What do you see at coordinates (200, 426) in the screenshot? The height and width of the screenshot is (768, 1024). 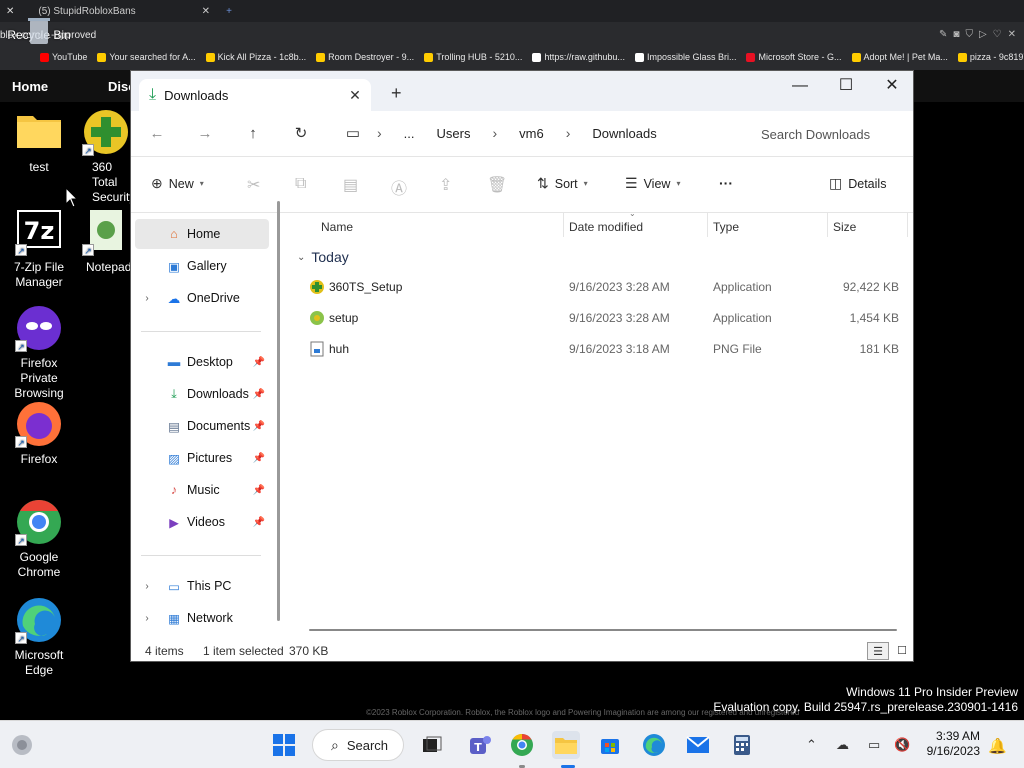 I see `nav-item-documents: ▤ Documents 📌` at bounding box center [200, 426].